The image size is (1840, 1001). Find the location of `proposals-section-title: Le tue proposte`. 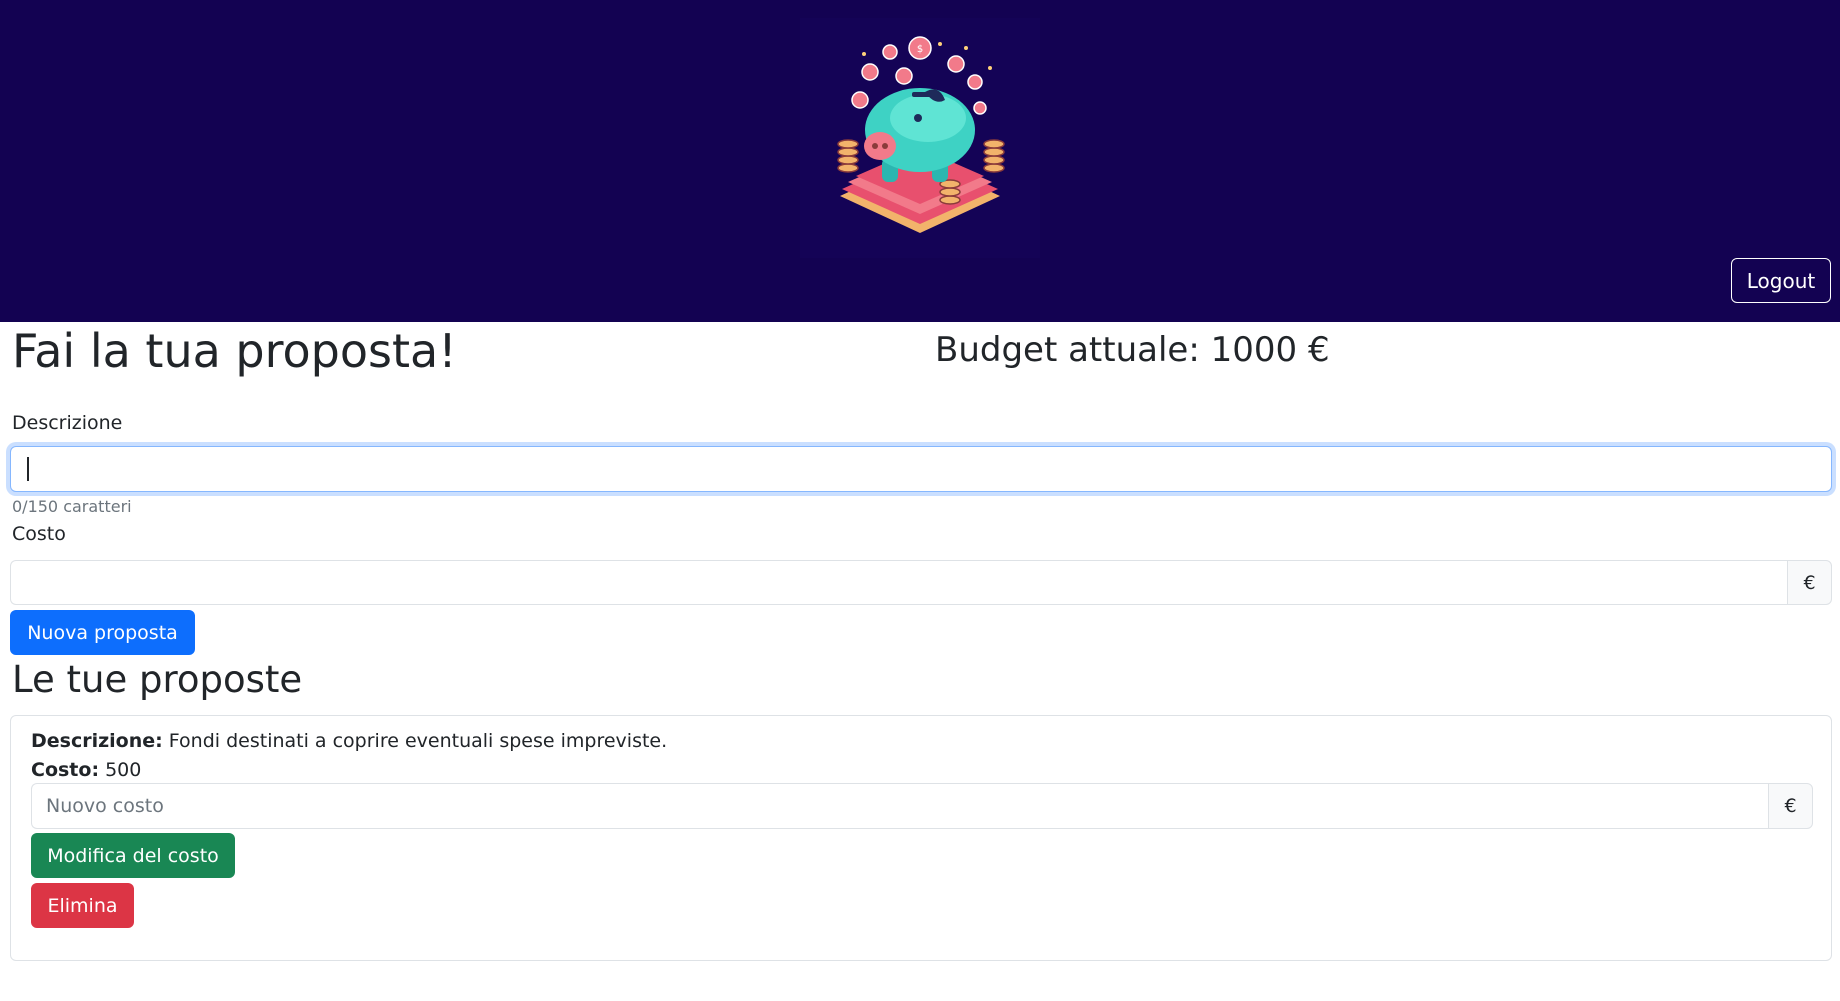

proposals-section-title: Le tue proposte is located at coordinates (157, 679).